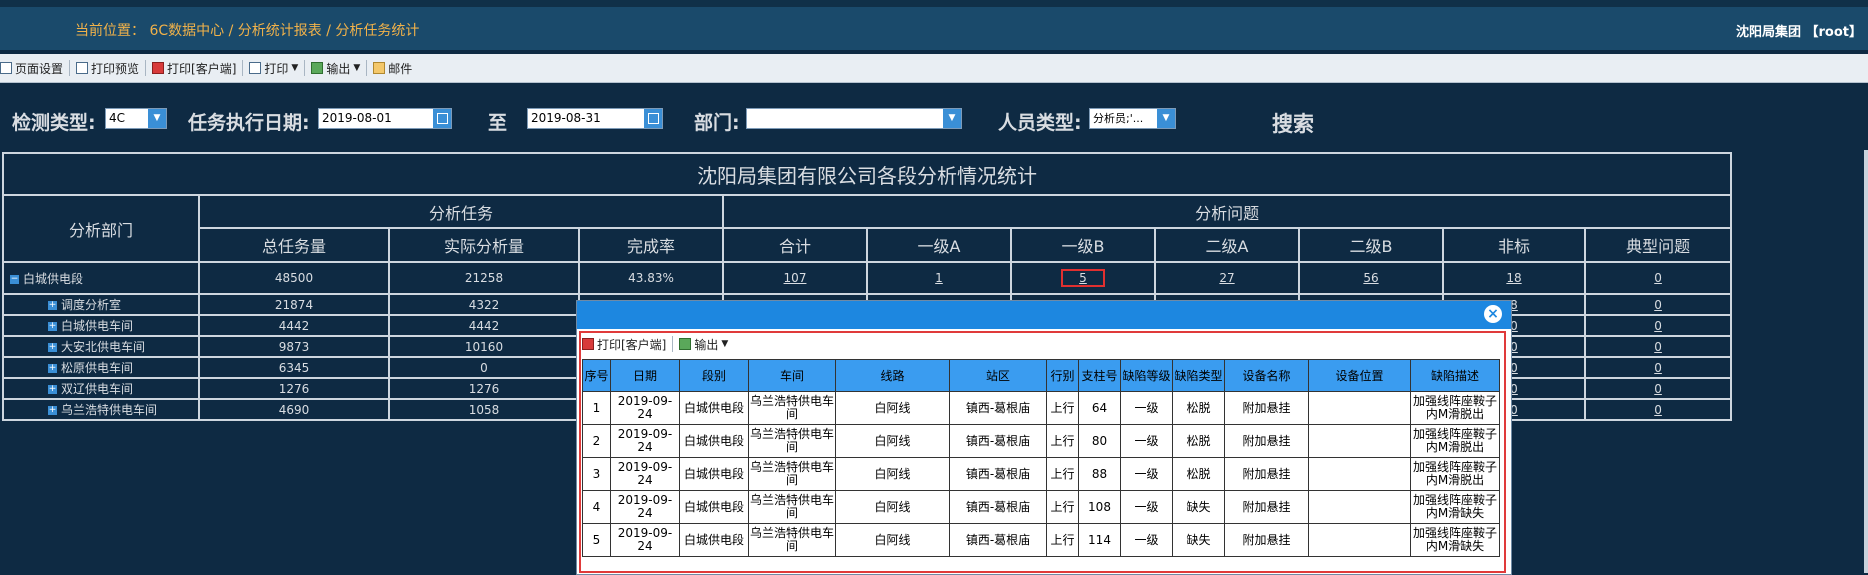 This screenshot has width=1868, height=575. Describe the element at coordinates (1083, 278) in the screenshot. I see `level1b-link: 5` at that location.